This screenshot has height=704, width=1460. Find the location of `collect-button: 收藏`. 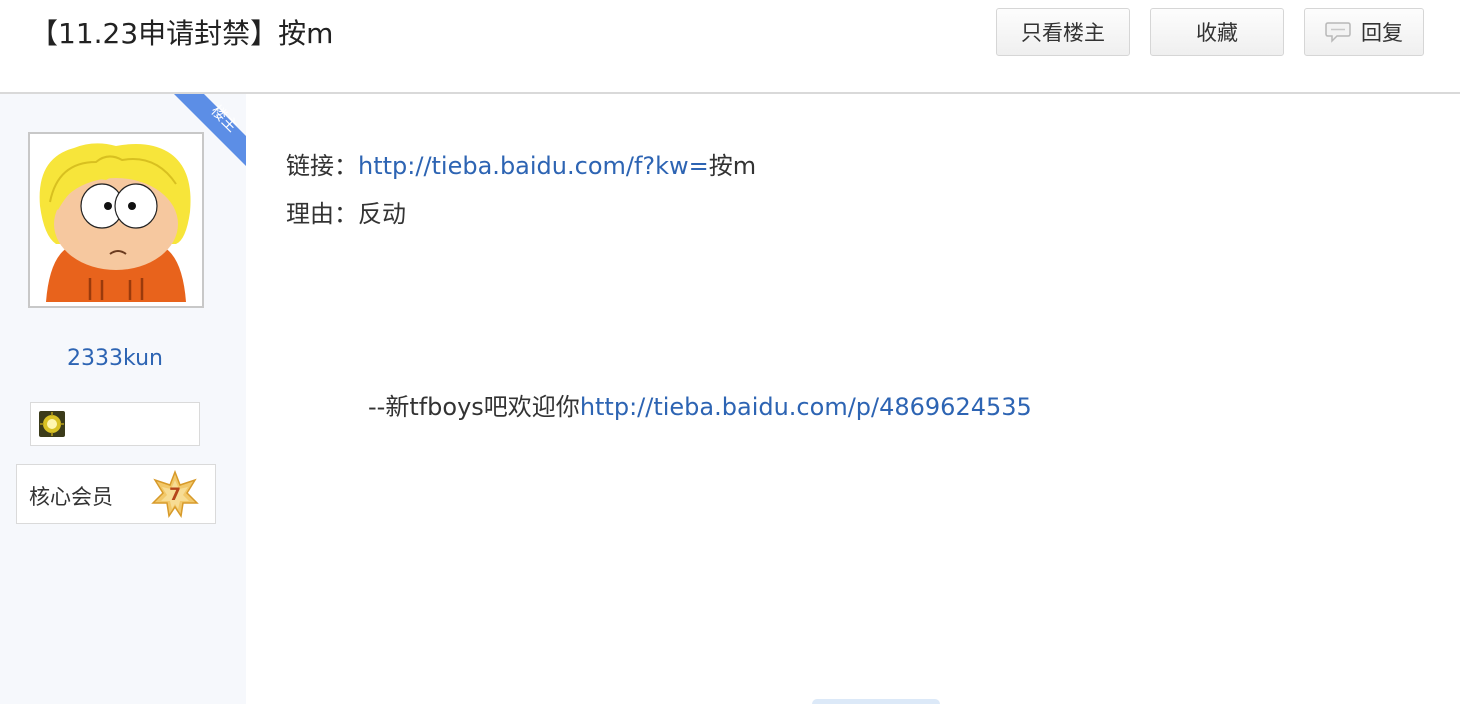

collect-button: 收藏 is located at coordinates (1217, 32).